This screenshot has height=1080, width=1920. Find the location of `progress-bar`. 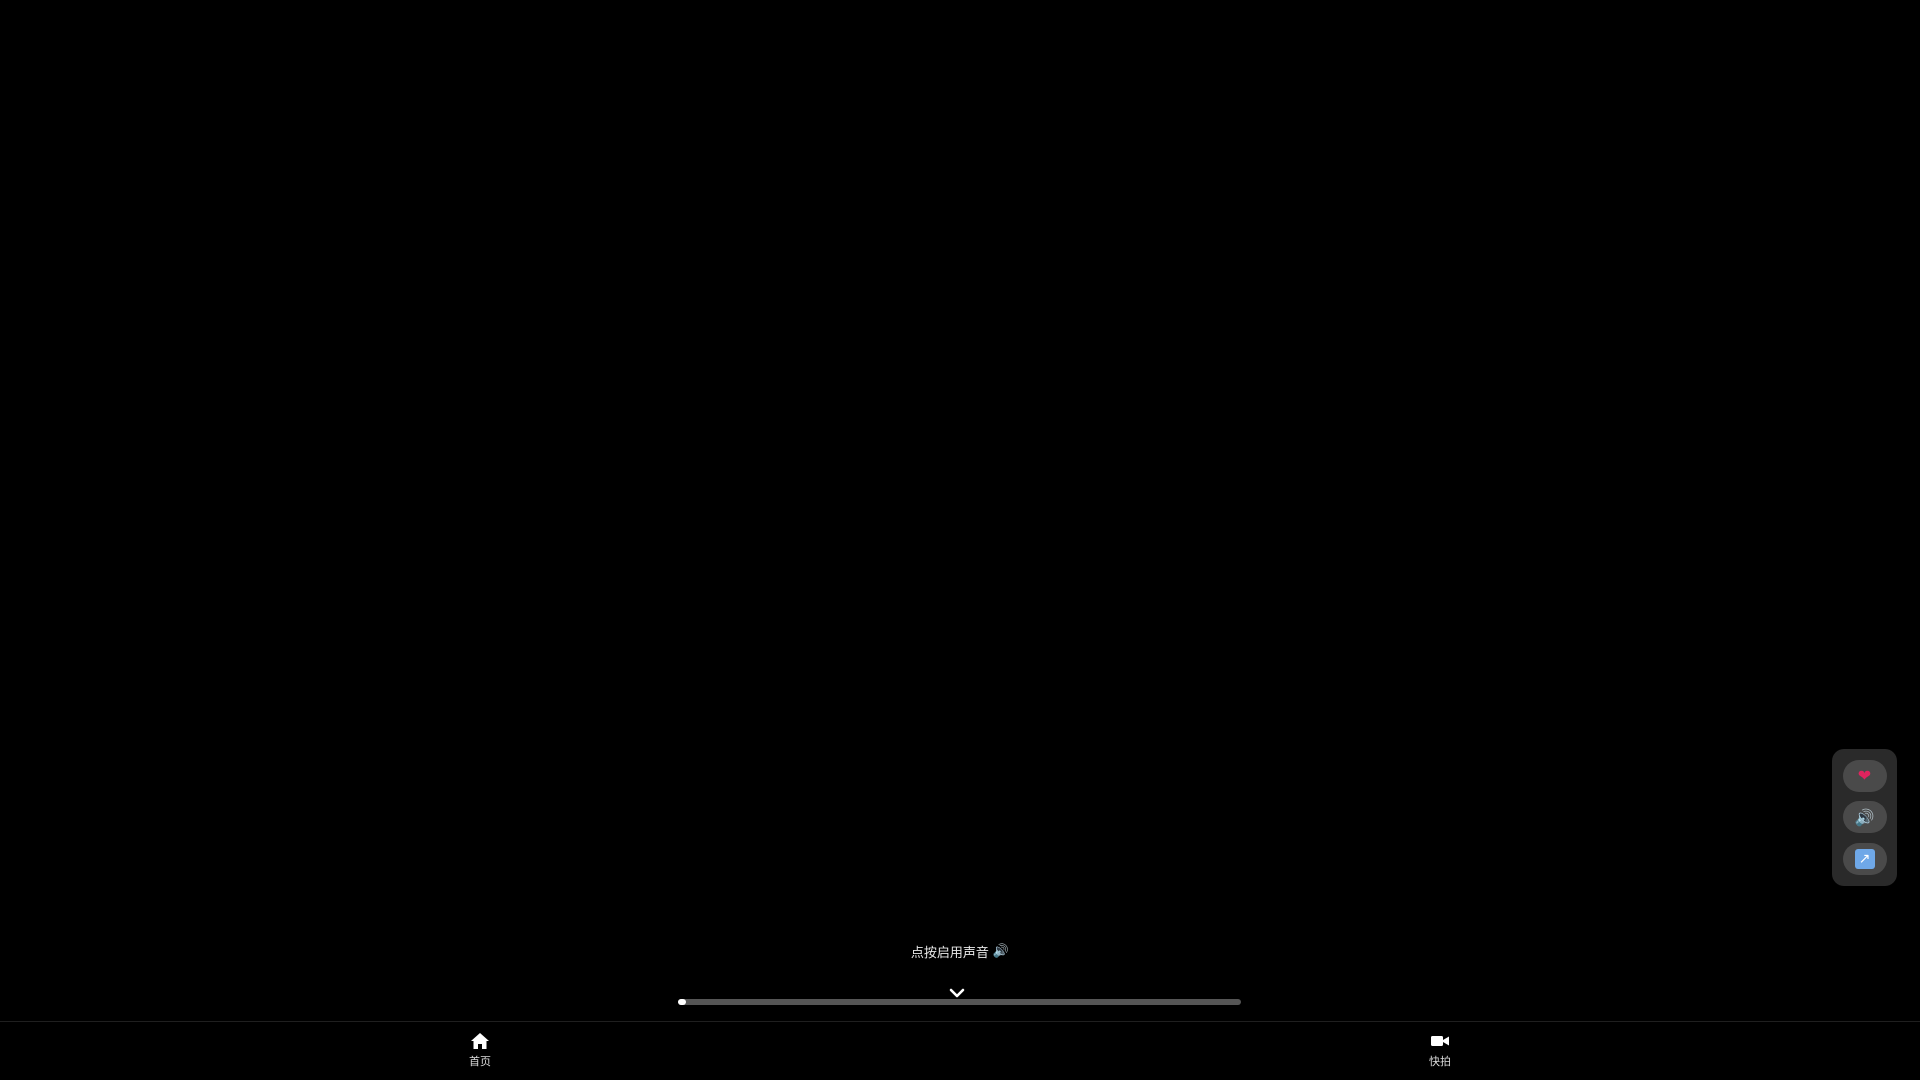

progress-bar is located at coordinates (959, 1002).